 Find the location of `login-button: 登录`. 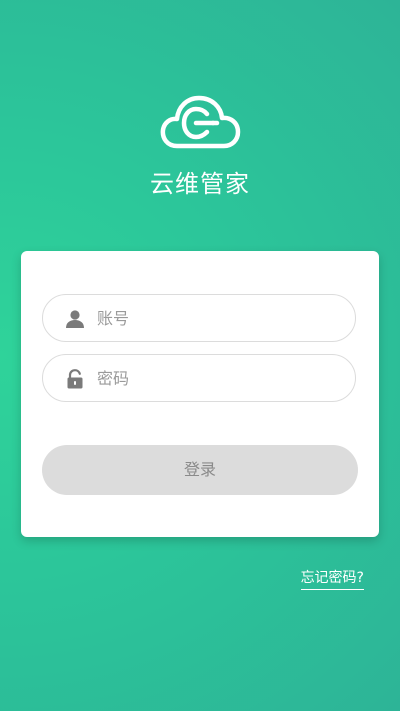

login-button: 登录 is located at coordinates (200, 470).